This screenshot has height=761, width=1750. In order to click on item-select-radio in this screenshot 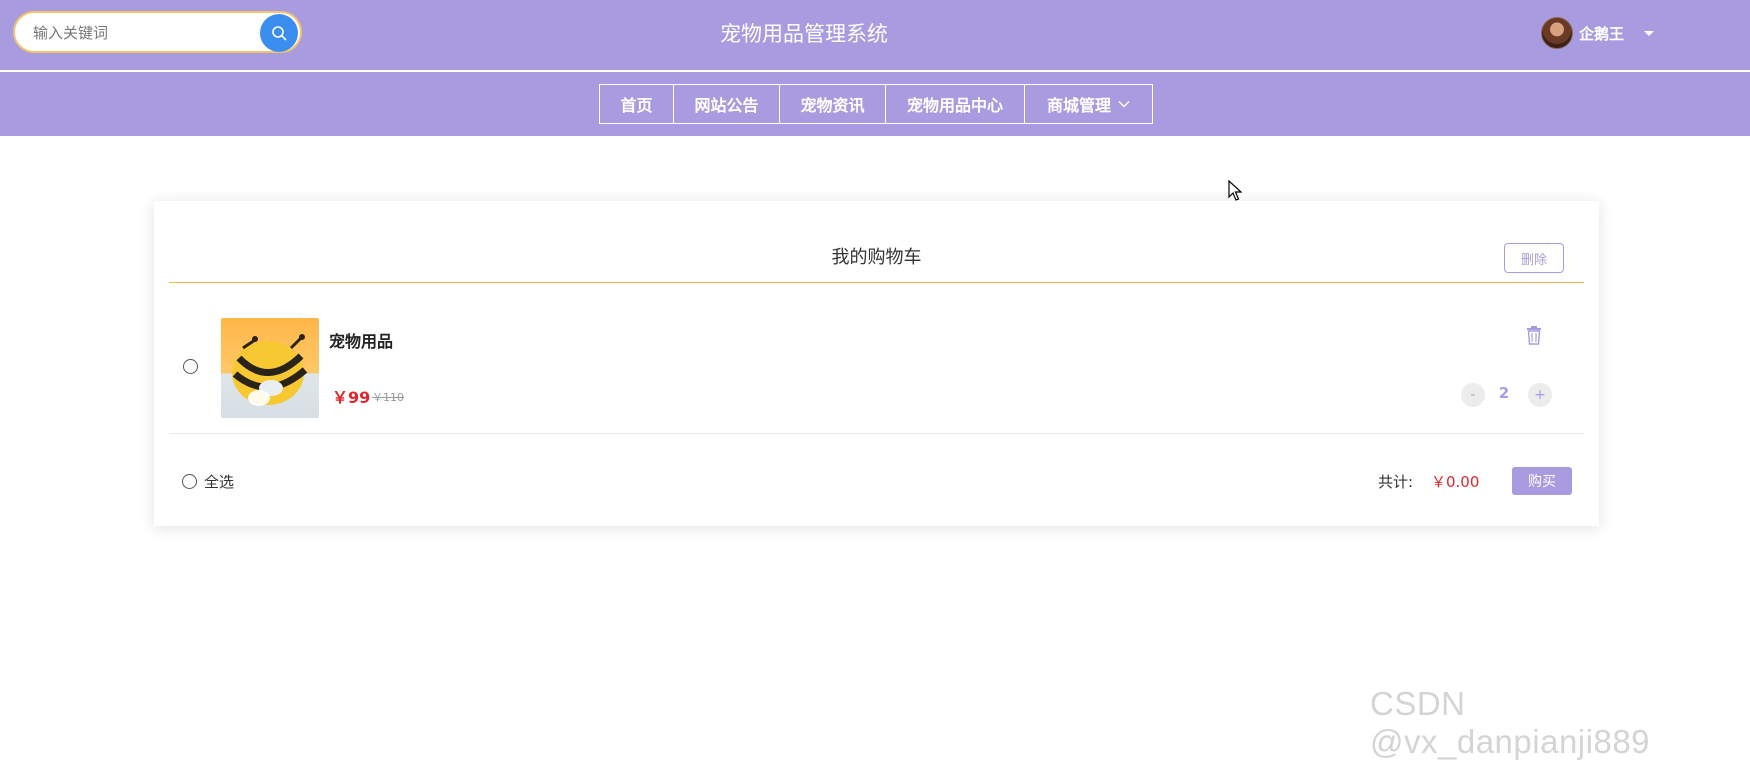, I will do `click(190, 366)`.